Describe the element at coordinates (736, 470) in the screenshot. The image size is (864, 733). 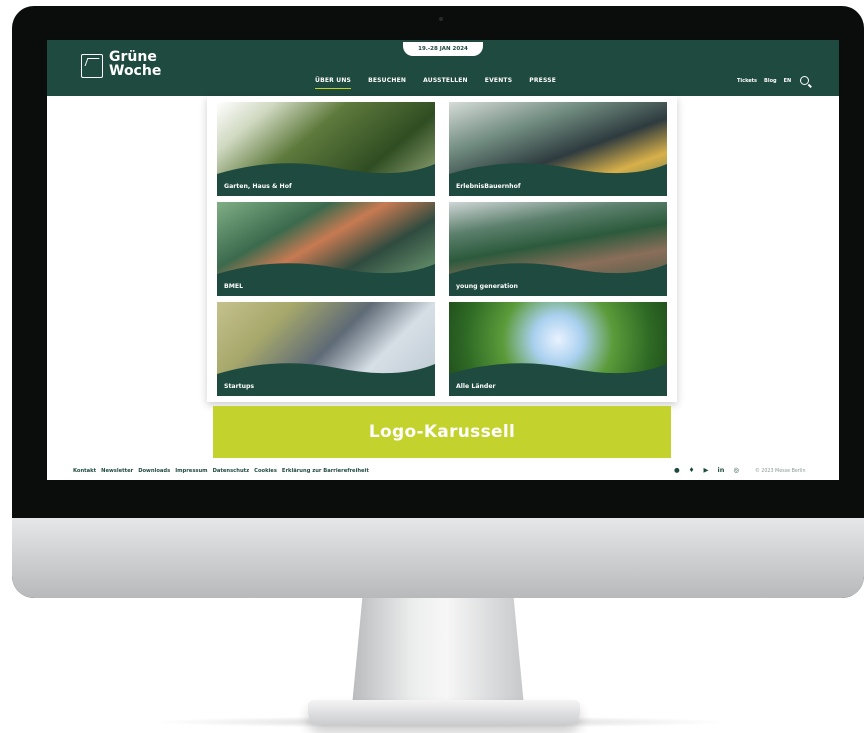
I see `instagram-icon: ◎` at that location.